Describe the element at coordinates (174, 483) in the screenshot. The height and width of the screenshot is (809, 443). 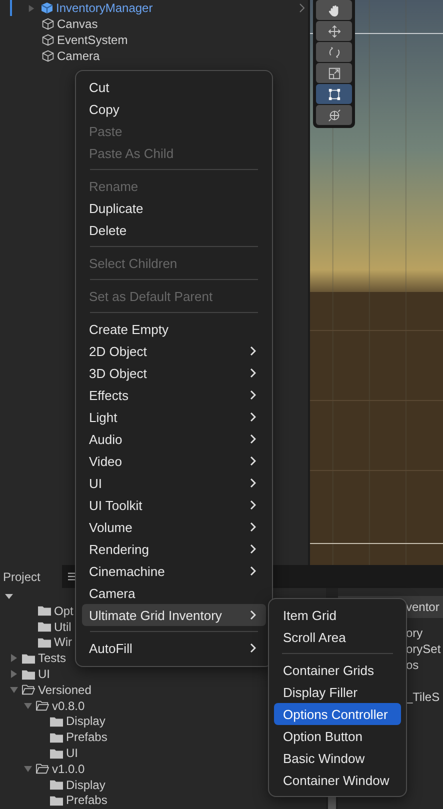
I see `menu-item: UI` at that location.